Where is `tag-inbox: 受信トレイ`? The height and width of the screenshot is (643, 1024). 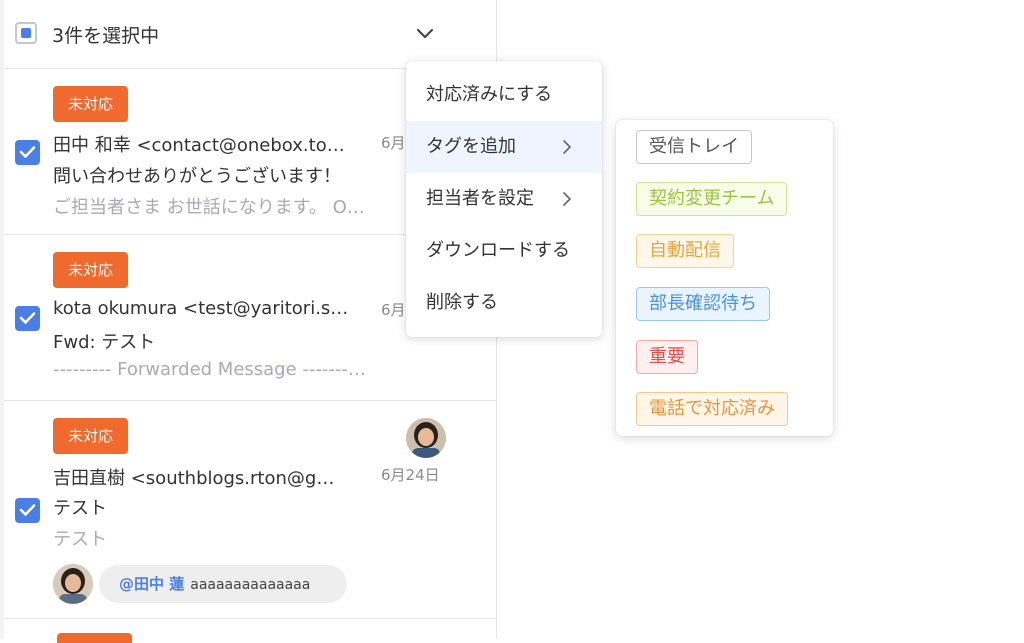
tag-inbox: 受信トレイ is located at coordinates (694, 147).